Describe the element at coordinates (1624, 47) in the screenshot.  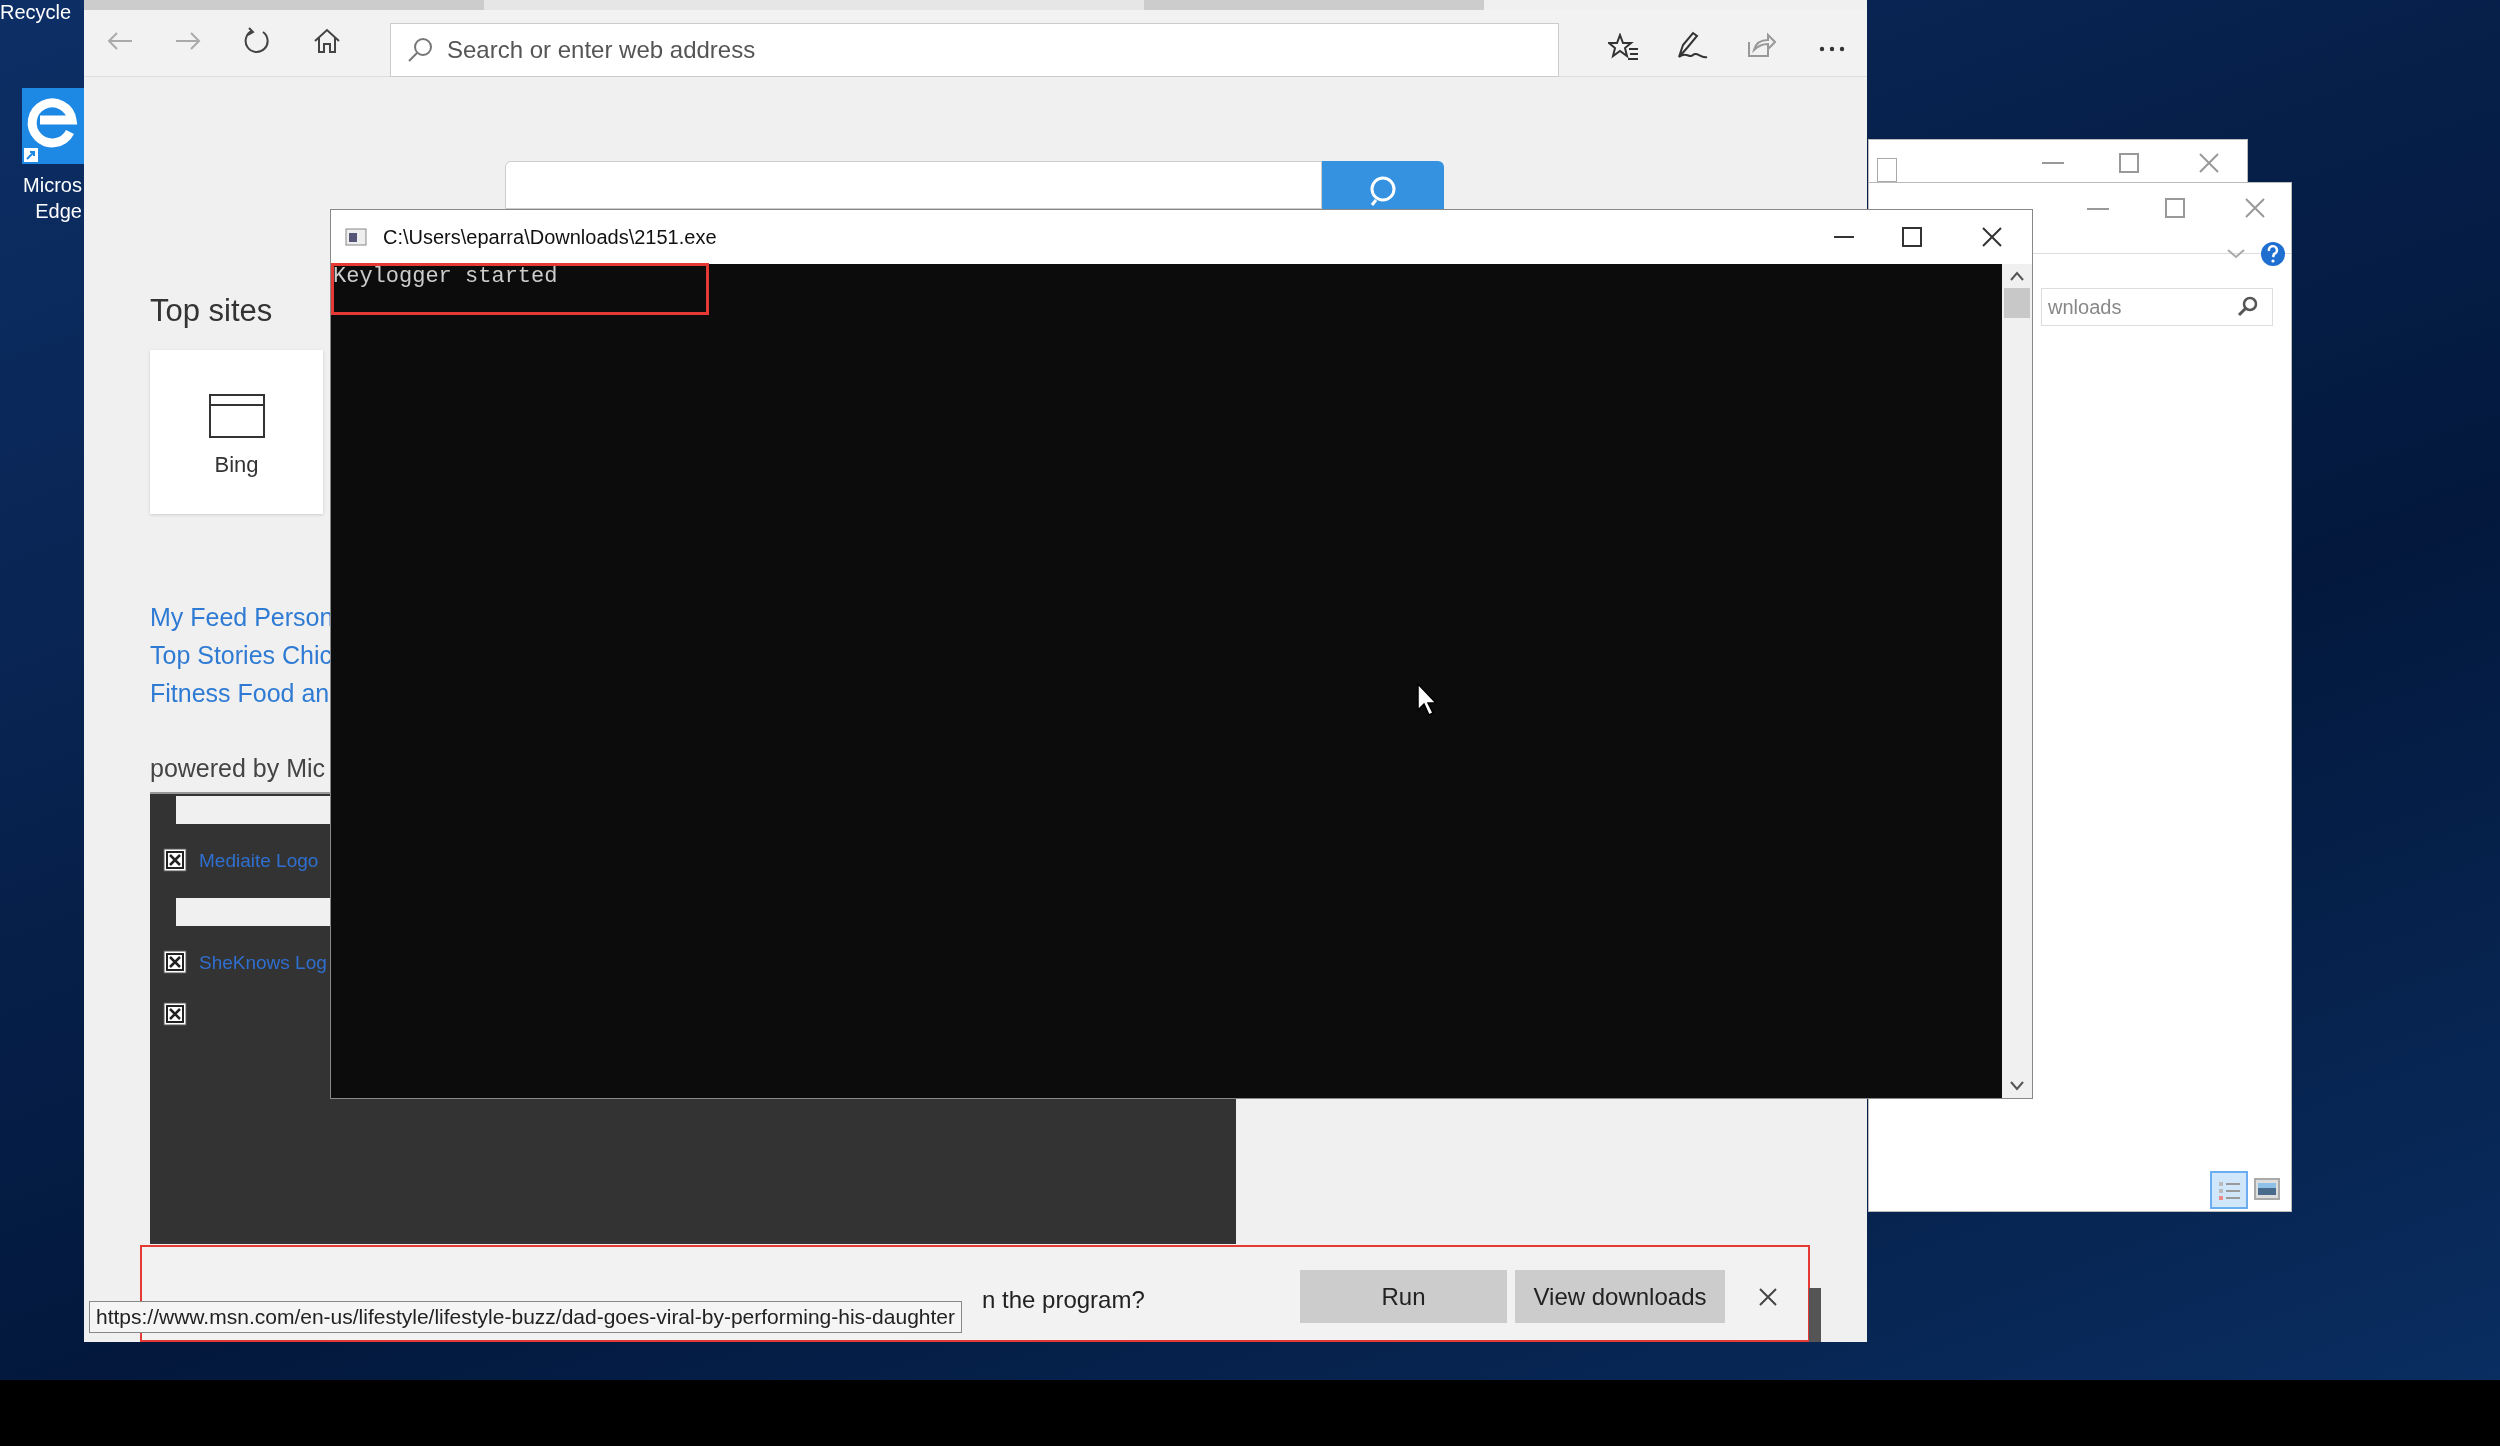
I see `favorites-icon` at that location.